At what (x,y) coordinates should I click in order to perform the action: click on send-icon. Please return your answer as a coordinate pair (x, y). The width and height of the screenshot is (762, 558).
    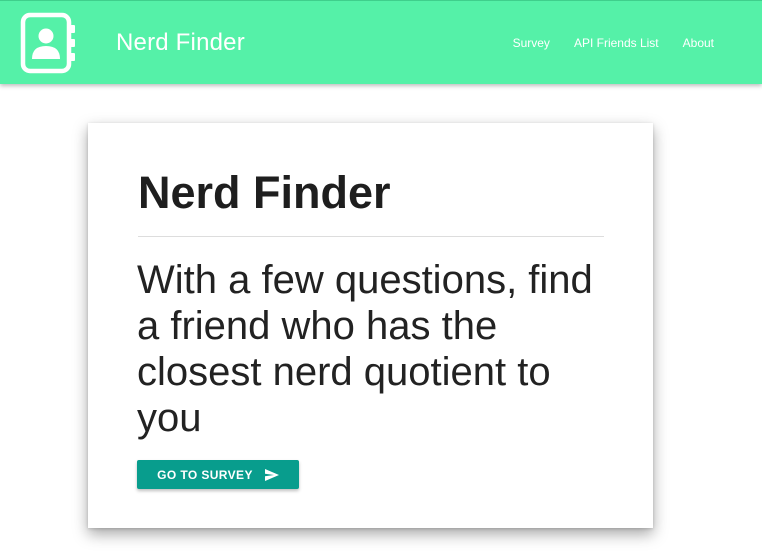
    Looking at the image, I should click on (271, 474).